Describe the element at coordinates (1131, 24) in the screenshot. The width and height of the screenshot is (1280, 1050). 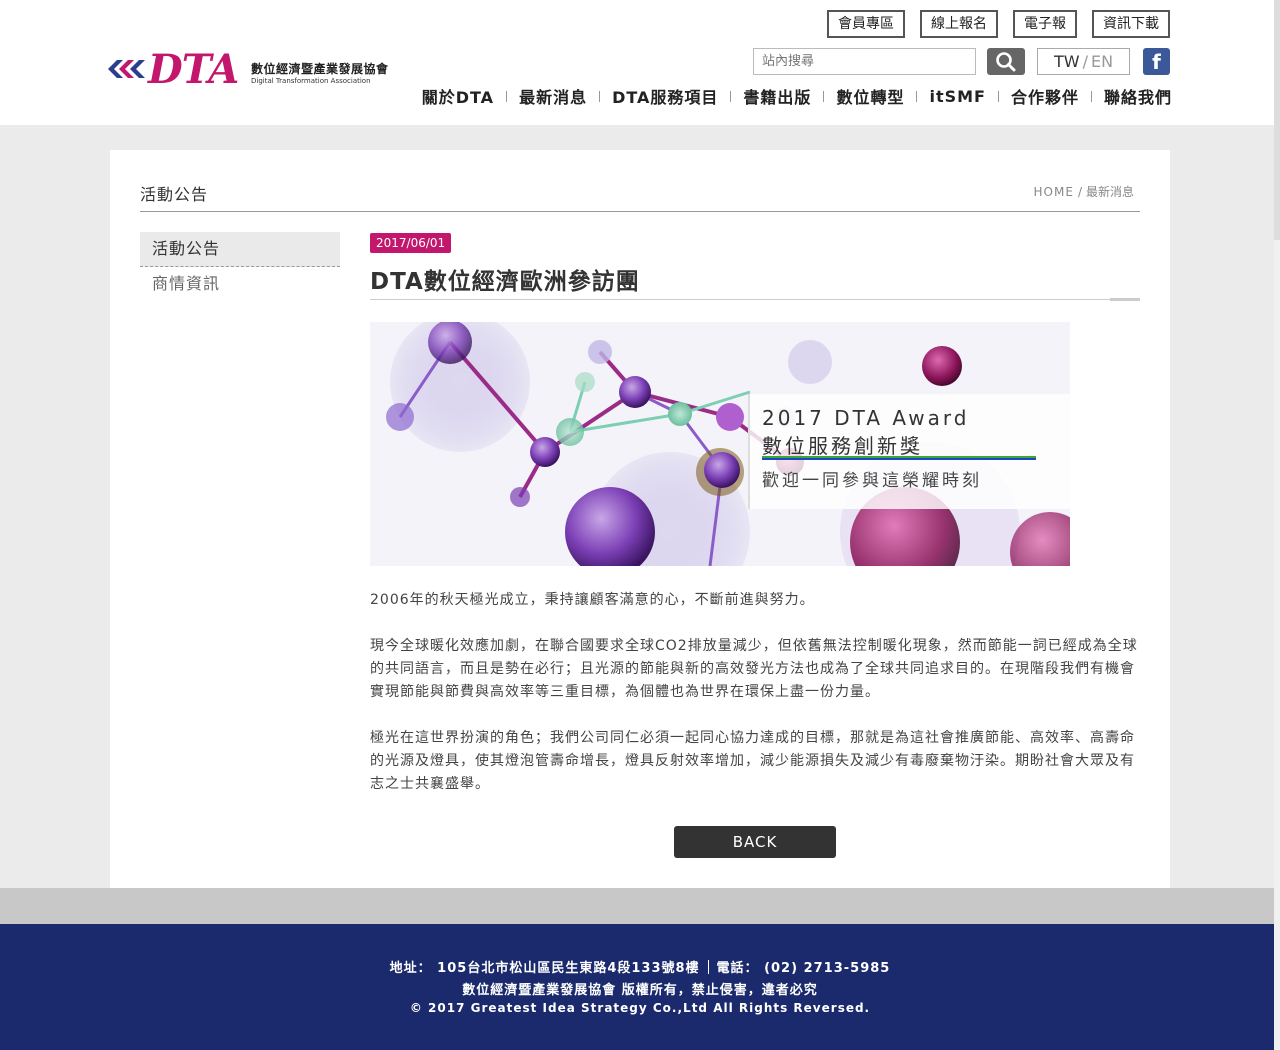
I see `downloads-button: 資訊下載` at that location.